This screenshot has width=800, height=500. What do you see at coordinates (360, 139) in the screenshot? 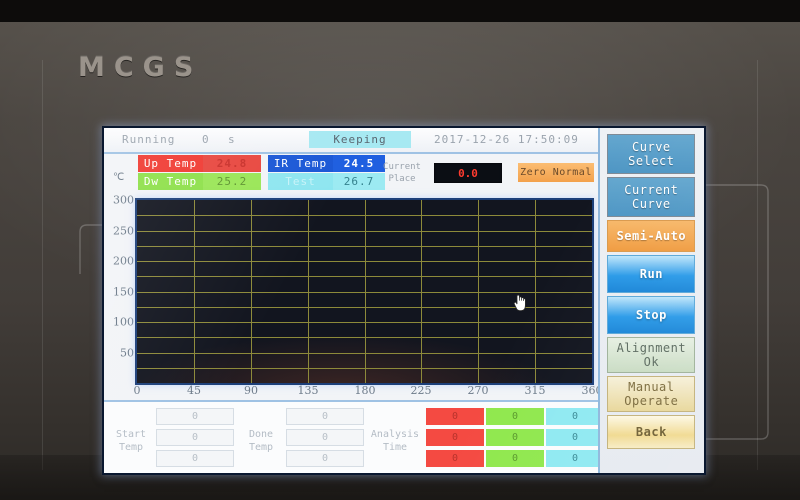
I see `mode-badge: Keeping` at bounding box center [360, 139].